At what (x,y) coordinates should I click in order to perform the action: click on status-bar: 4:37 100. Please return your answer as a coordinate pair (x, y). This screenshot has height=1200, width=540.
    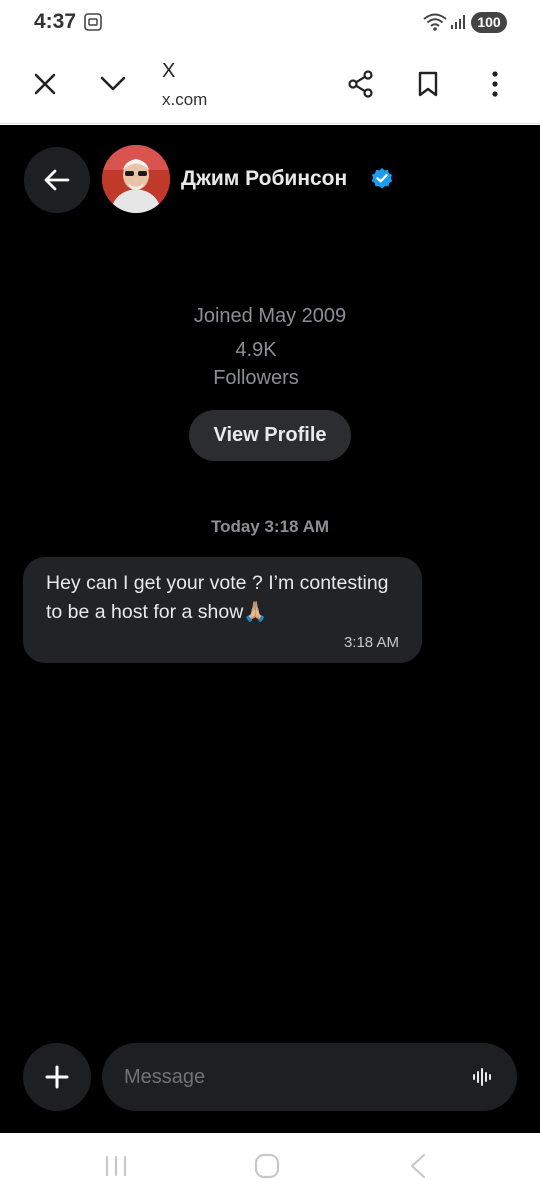
    Looking at the image, I should click on (270, 23).